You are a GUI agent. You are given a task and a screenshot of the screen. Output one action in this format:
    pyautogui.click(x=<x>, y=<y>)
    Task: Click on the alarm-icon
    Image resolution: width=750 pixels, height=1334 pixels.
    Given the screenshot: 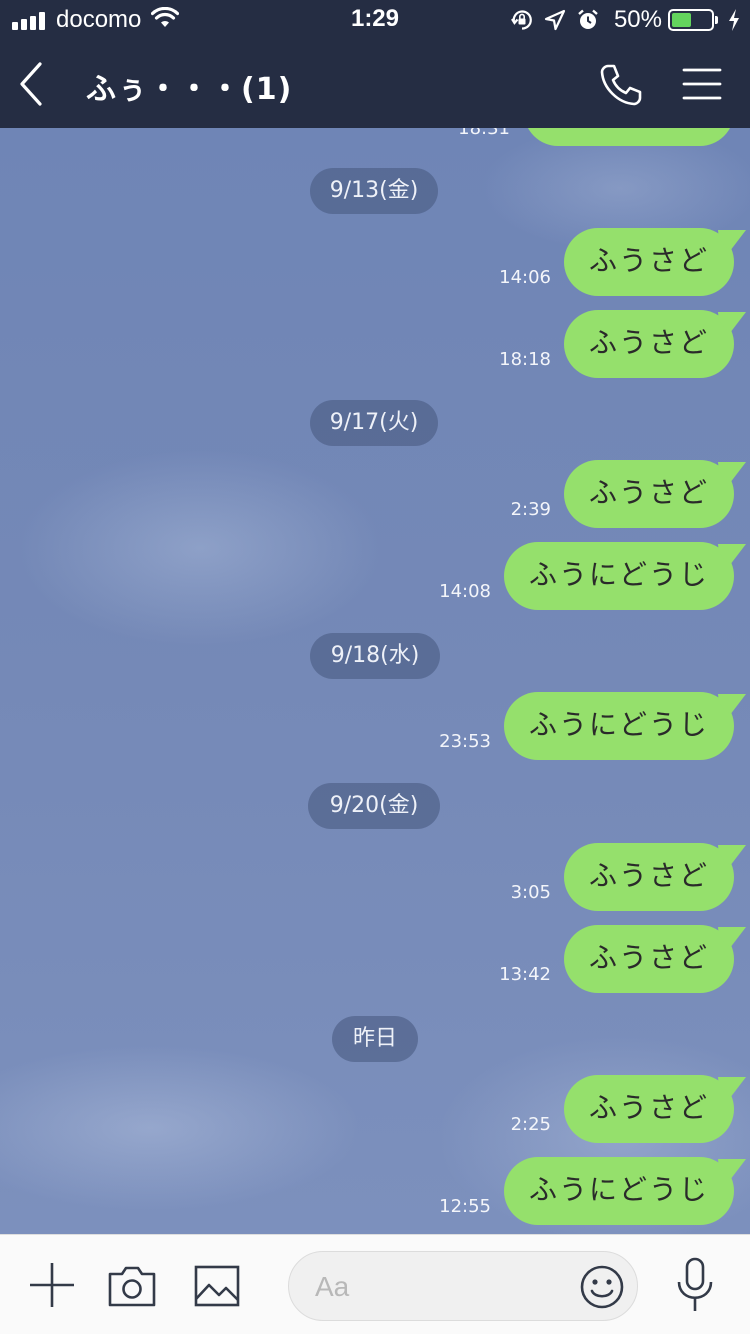 What is the action you would take?
    pyautogui.click(x=588, y=20)
    